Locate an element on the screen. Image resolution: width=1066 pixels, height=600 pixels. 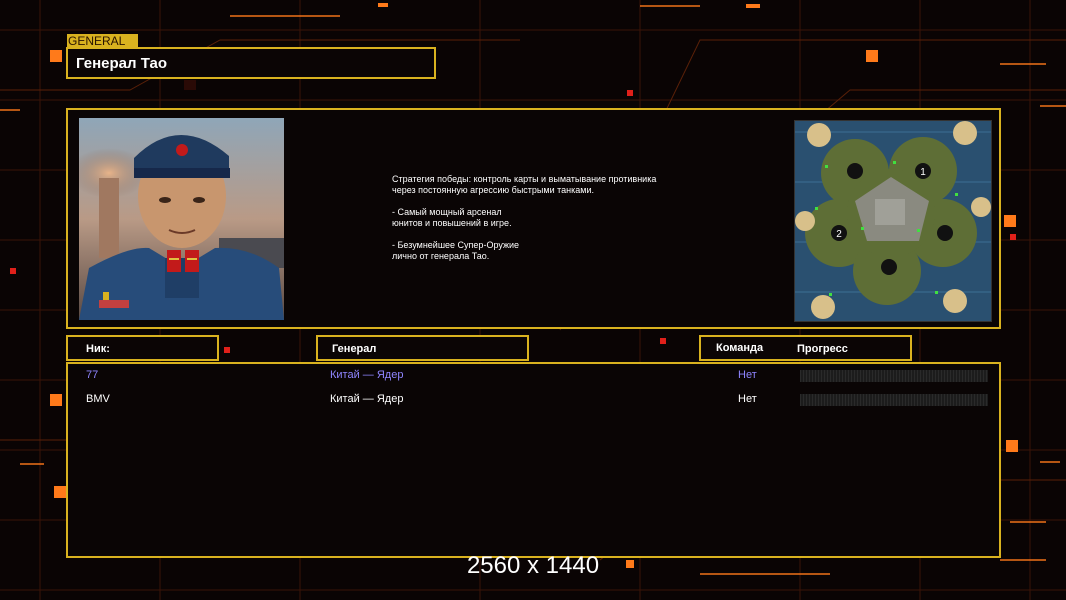
header-nick-box: Ник: is located at coordinates (142, 348).